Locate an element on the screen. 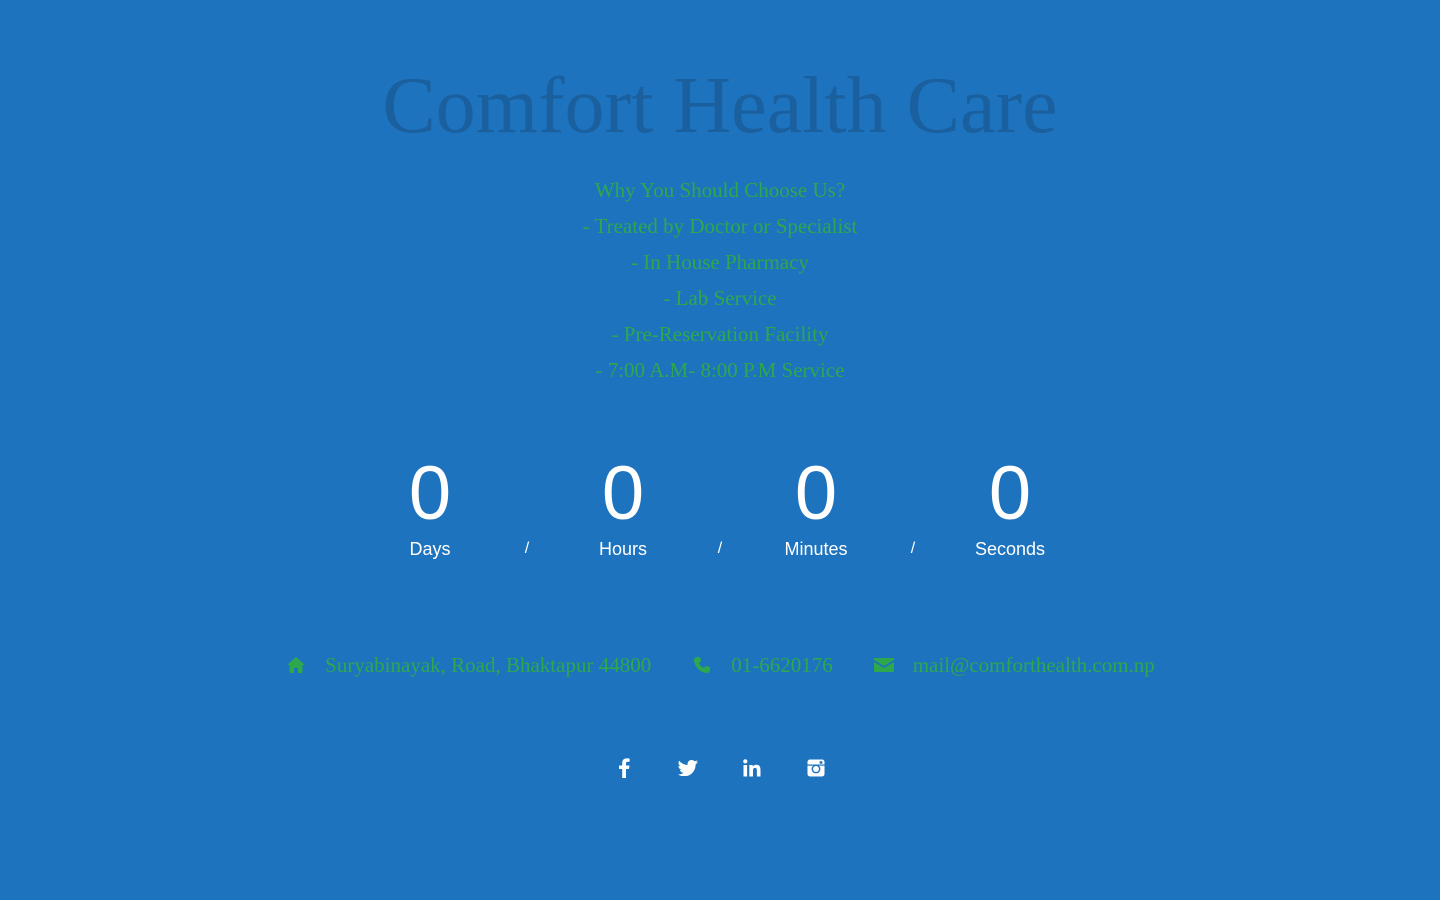 This screenshot has height=900, width=1440. countdown-days: 0 Days is located at coordinates (430, 506).